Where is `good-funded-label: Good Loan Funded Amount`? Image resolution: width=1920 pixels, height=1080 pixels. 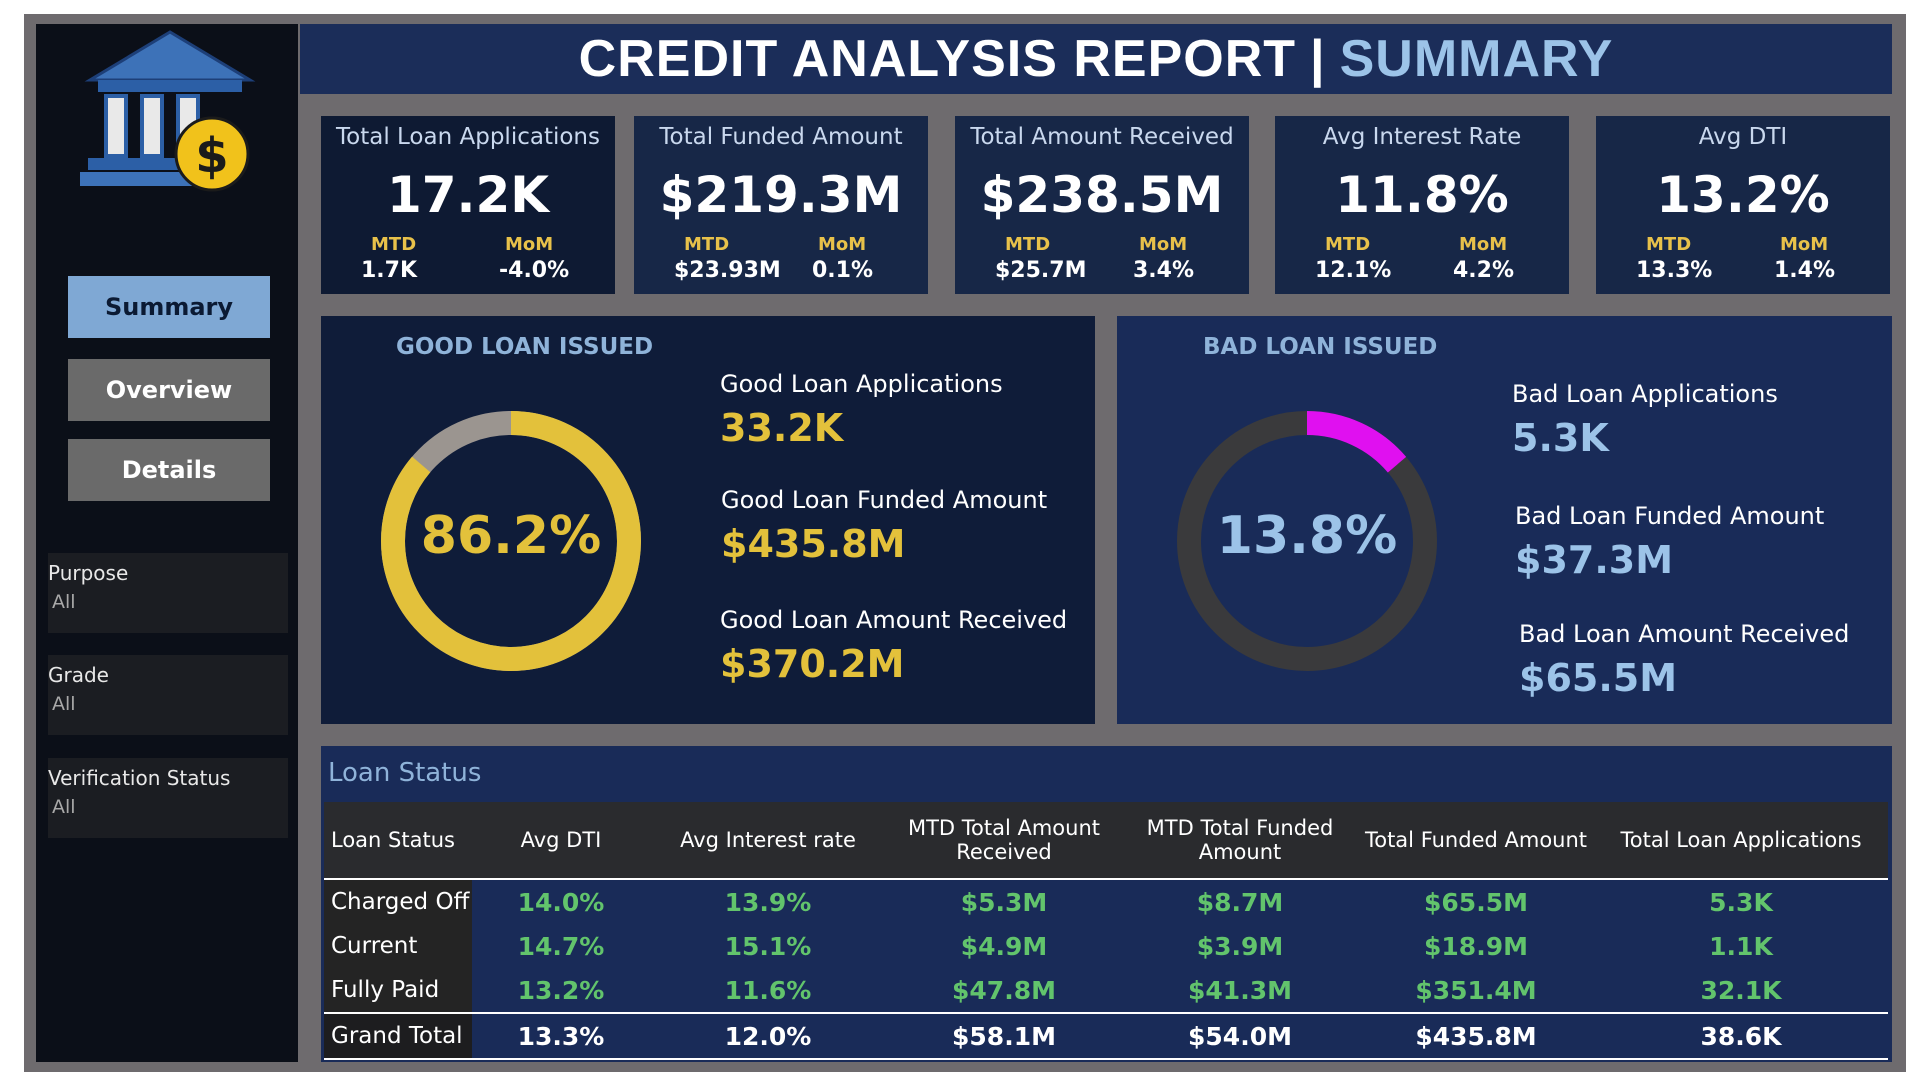 good-funded-label: Good Loan Funded Amount is located at coordinates (884, 500).